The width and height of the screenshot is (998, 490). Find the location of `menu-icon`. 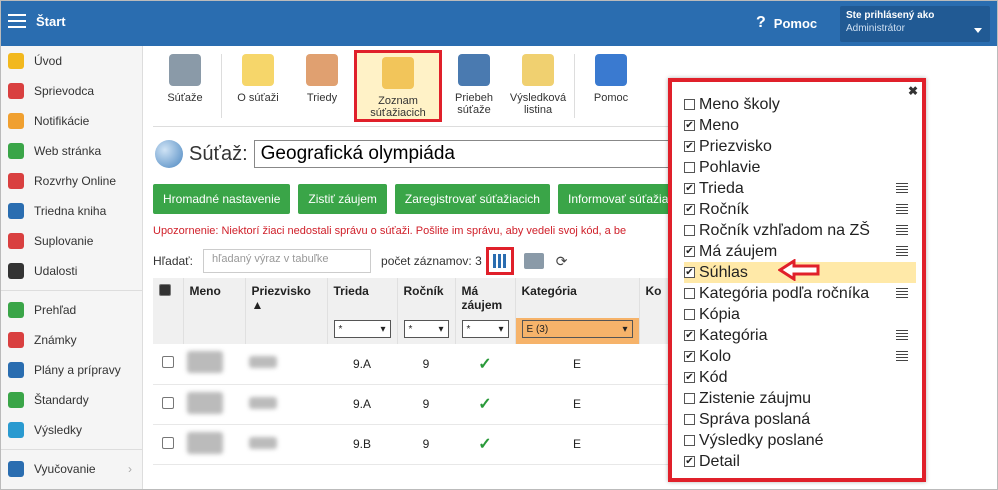

menu-icon is located at coordinates (17, 21).